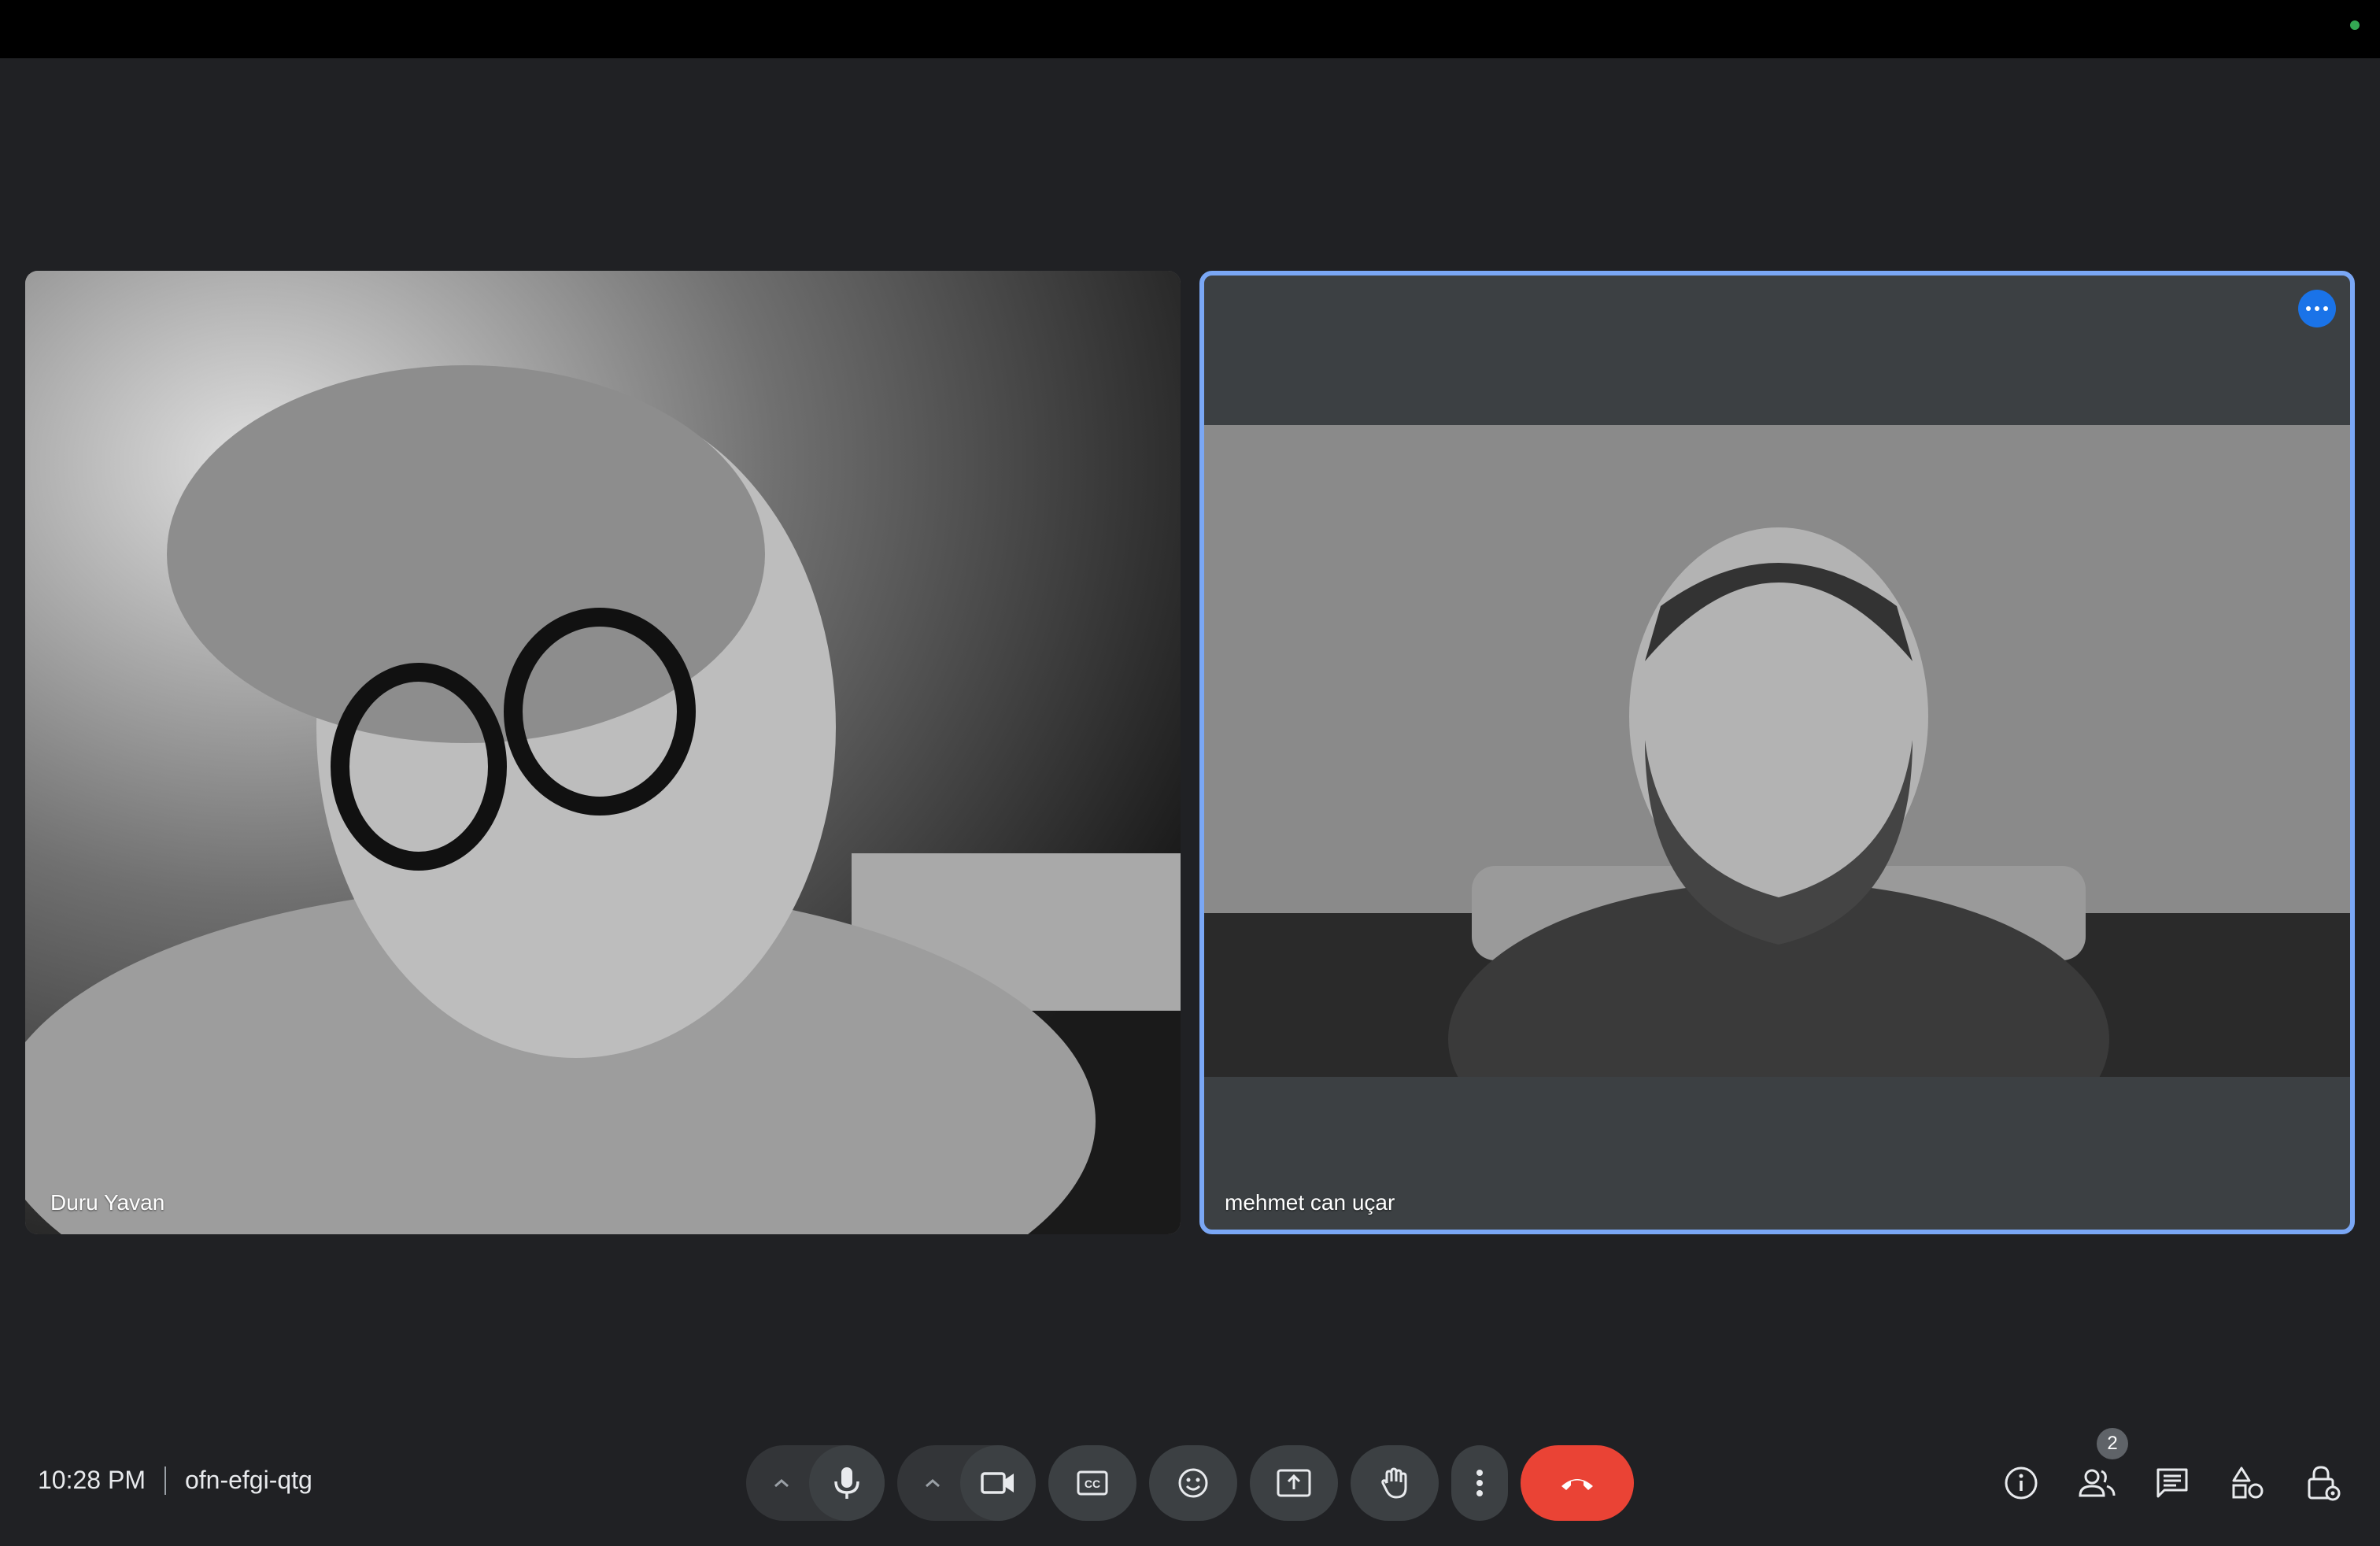 Image resolution: width=2380 pixels, height=1546 pixels. I want to click on captions-icon: CC, so click(1092, 1483).